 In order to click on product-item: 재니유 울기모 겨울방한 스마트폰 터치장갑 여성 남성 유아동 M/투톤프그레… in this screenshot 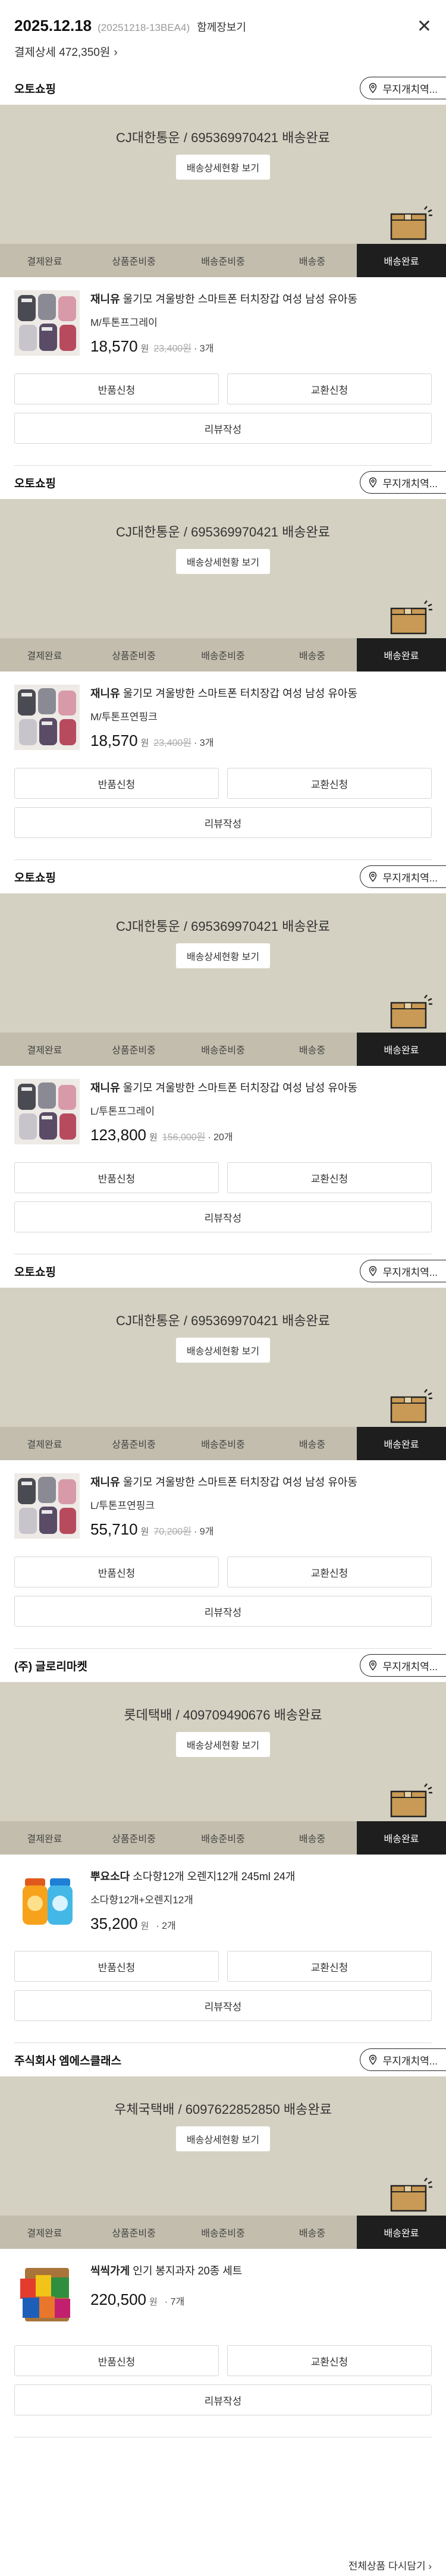, I will do `click(223, 316)`.